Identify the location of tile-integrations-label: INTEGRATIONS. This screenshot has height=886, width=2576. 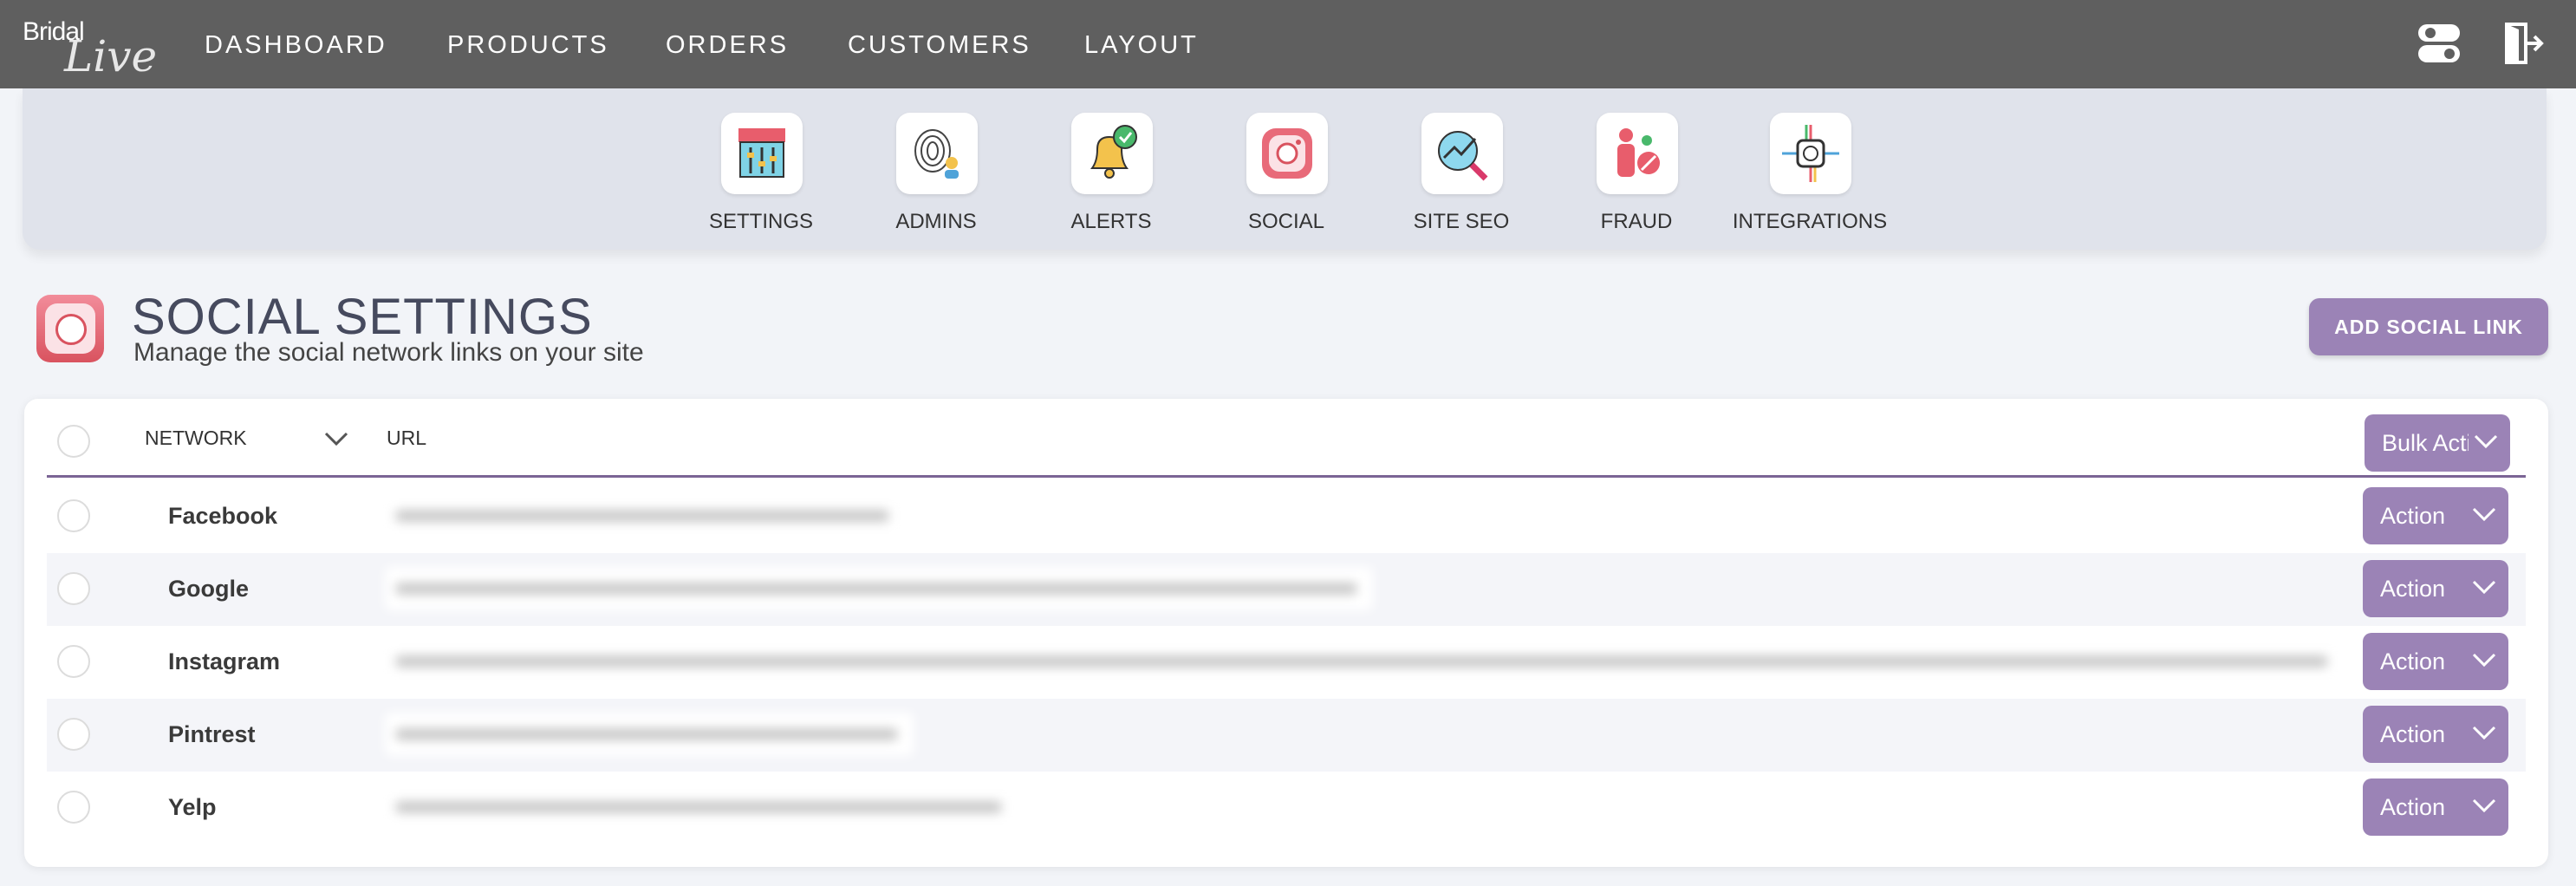
(1810, 221).